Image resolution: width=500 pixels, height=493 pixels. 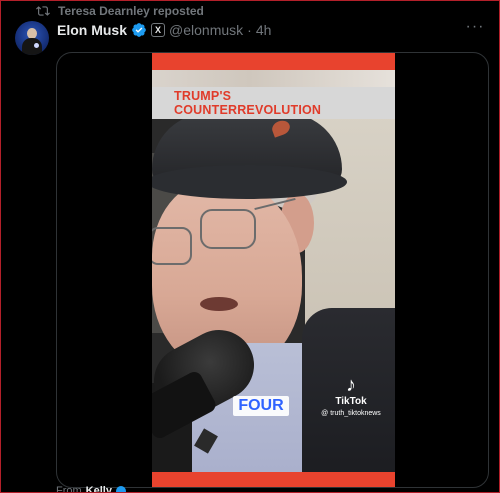 What do you see at coordinates (92, 30) in the screenshot?
I see `author-name: Elon Musk` at bounding box center [92, 30].